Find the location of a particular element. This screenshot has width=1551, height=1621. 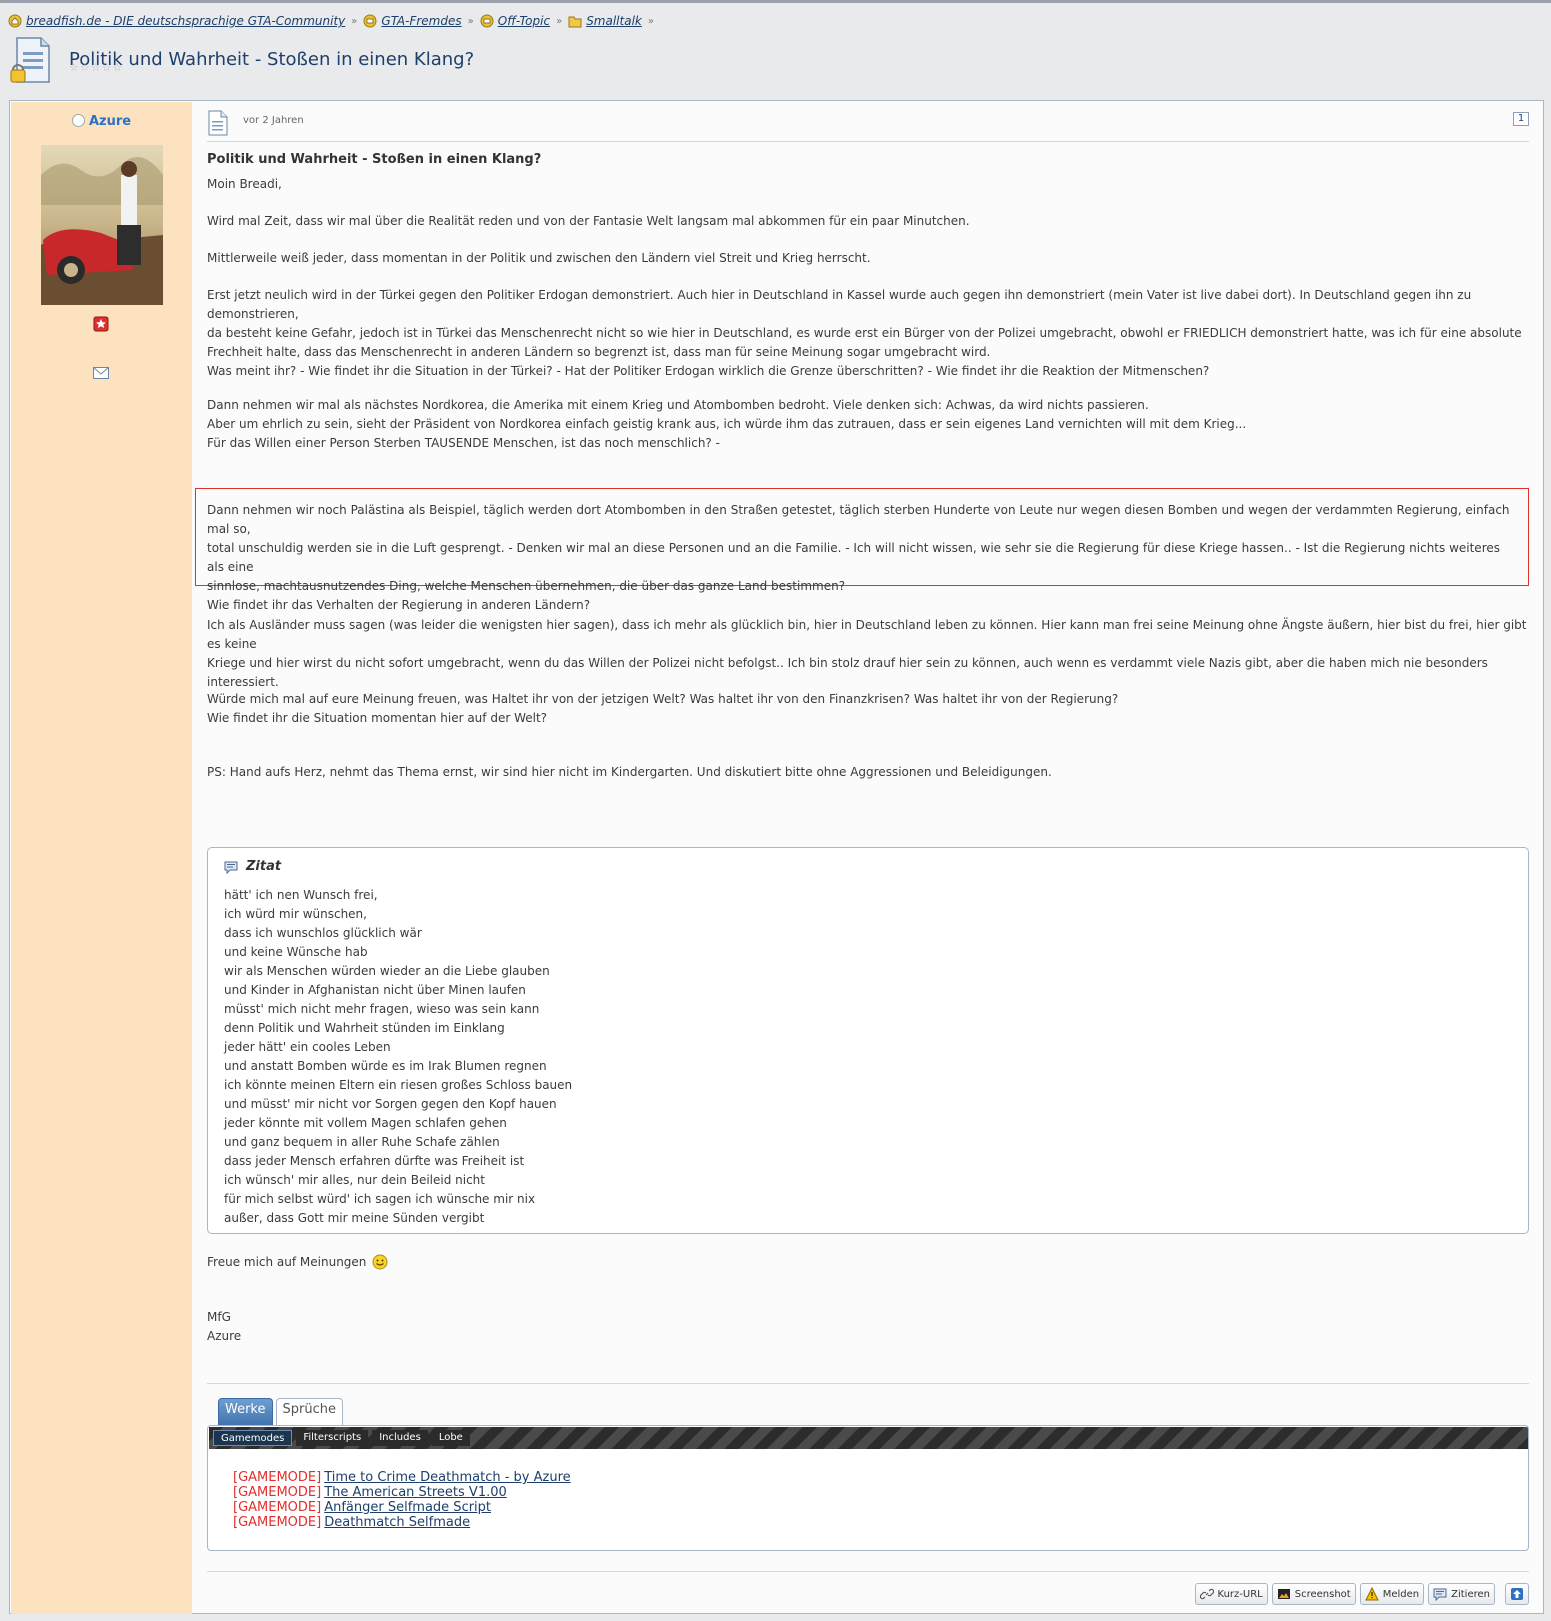

short-url-label: Kurz-URL is located at coordinates (1240, 1594).